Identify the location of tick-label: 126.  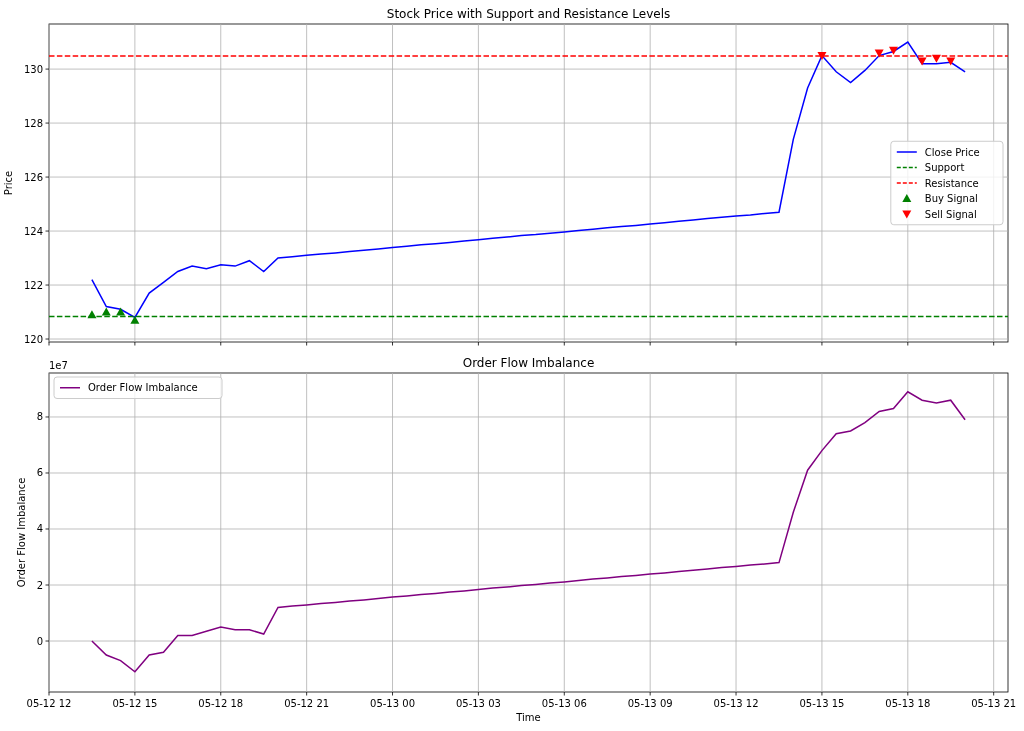
(33, 177).